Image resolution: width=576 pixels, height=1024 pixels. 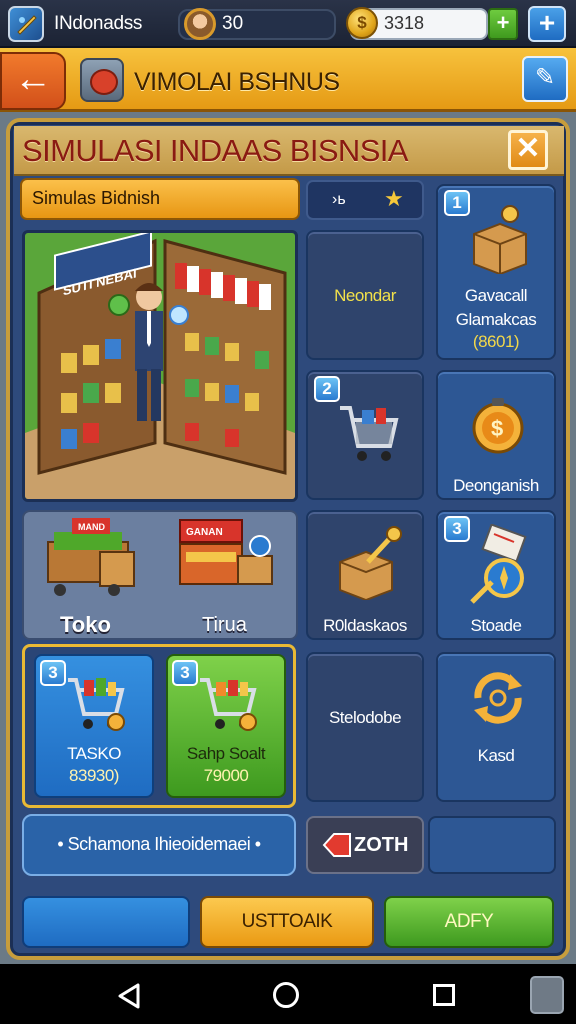 I want to click on shop-scene-image: SUTI NEBAI, so click(x=160, y=366).